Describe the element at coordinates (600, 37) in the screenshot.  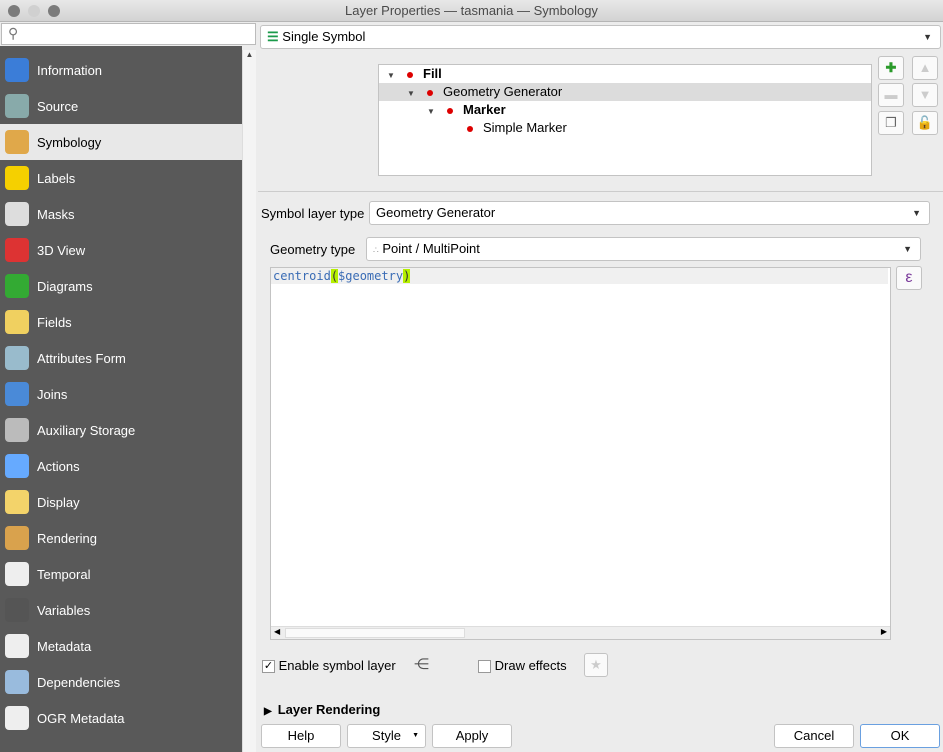
I see `renderer-select: ☰ Single Symbol ▼` at that location.